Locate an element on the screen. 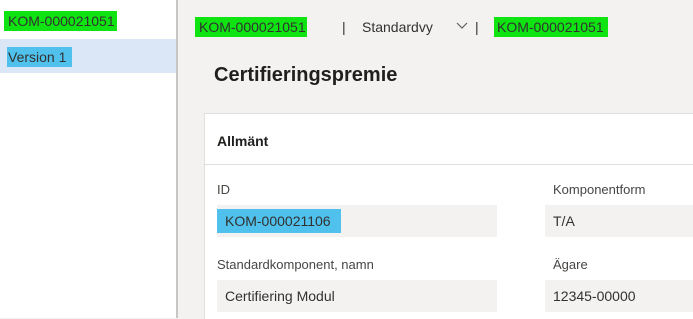  component-form-value: T/A is located at coordinates (564, 221).